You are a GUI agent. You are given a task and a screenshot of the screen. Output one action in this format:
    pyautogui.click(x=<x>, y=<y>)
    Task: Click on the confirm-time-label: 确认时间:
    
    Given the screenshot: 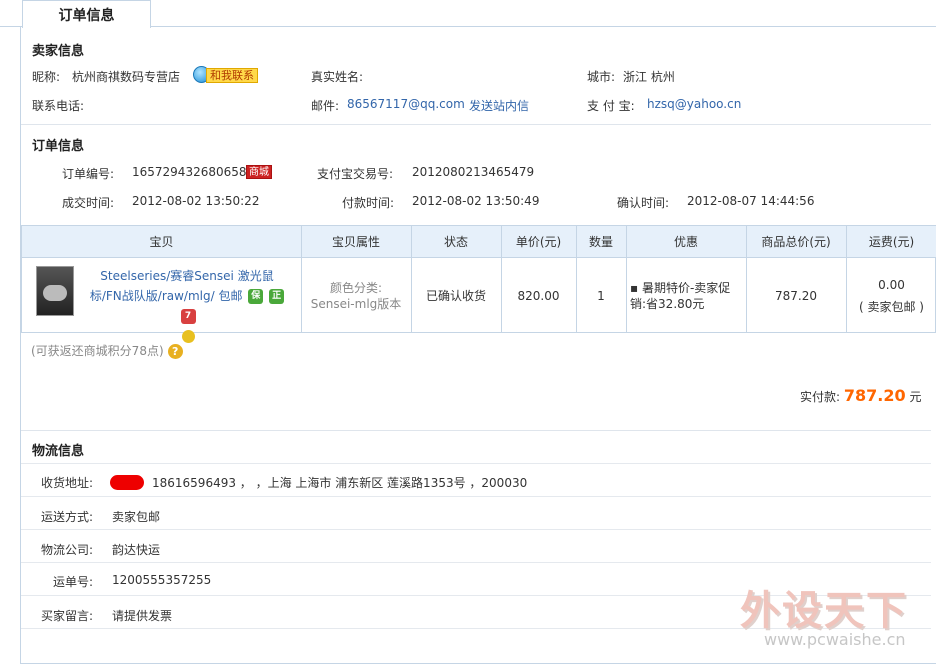 What is the action you would take?
    pyautogui.click(x=643, y=203)
    